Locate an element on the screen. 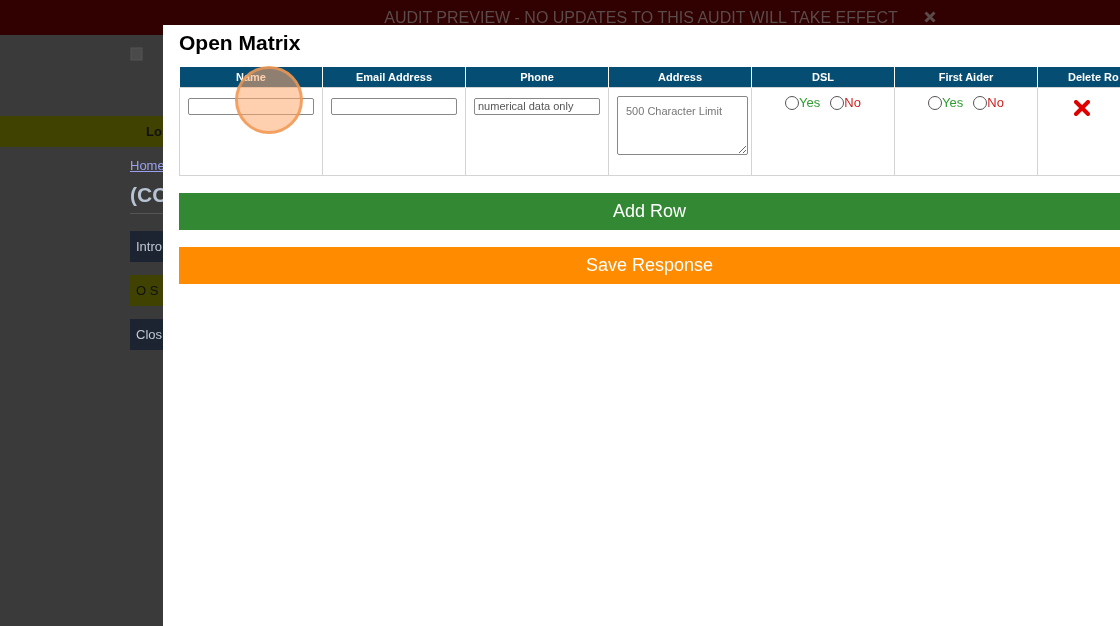  column-header: Email Address is located at coordinates (394, 77).